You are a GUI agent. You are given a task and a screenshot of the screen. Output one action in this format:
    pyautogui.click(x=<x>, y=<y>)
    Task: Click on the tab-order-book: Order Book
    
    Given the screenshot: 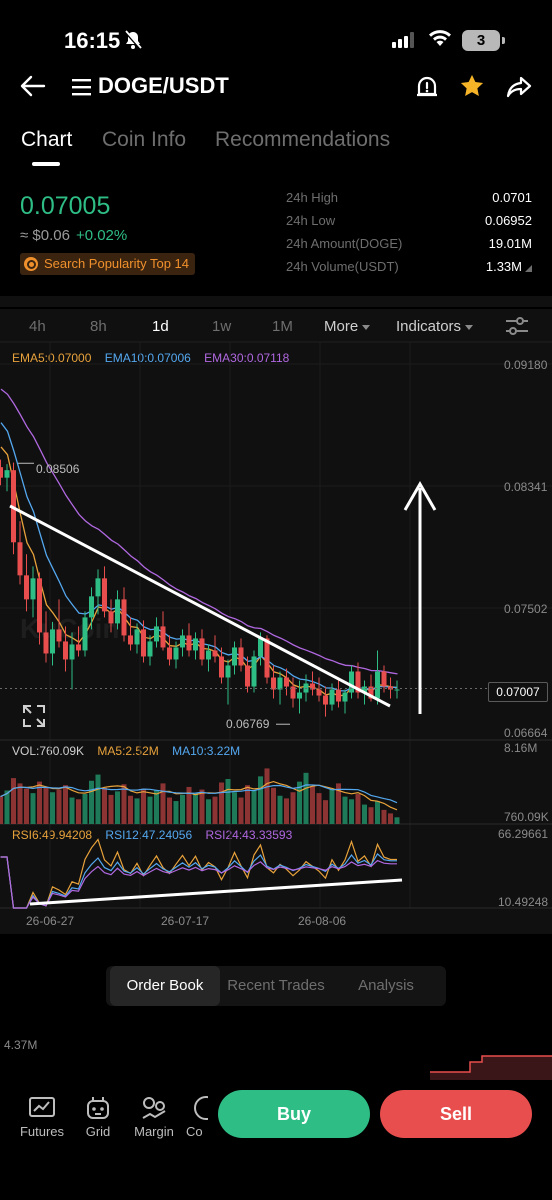 What is the action you would take?
    pyautogui.click(x=165, y=986)
    